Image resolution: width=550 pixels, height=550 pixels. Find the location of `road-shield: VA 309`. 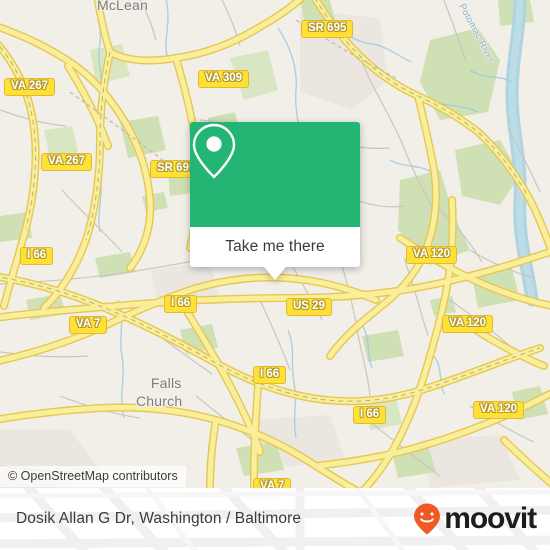

road-shield: VA 309 is located at coordinates (224, 79).